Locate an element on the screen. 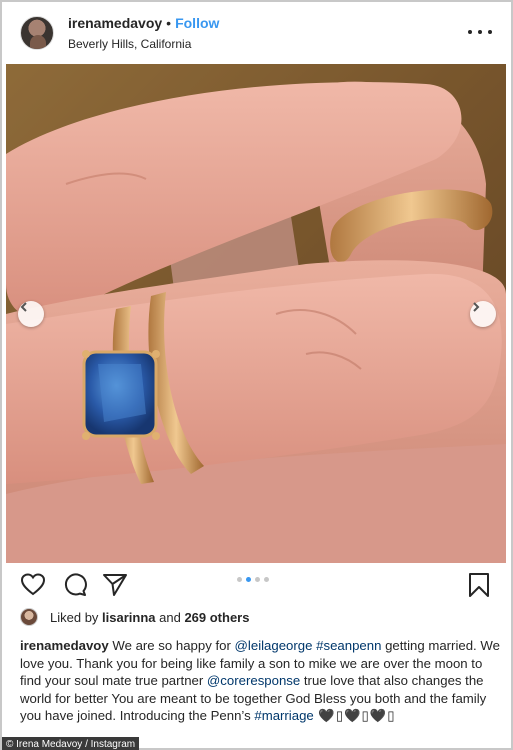 Image resolution: width=513 pixels, height=750 pixels. carousel-prev-button is located at coordinates (31, 314).